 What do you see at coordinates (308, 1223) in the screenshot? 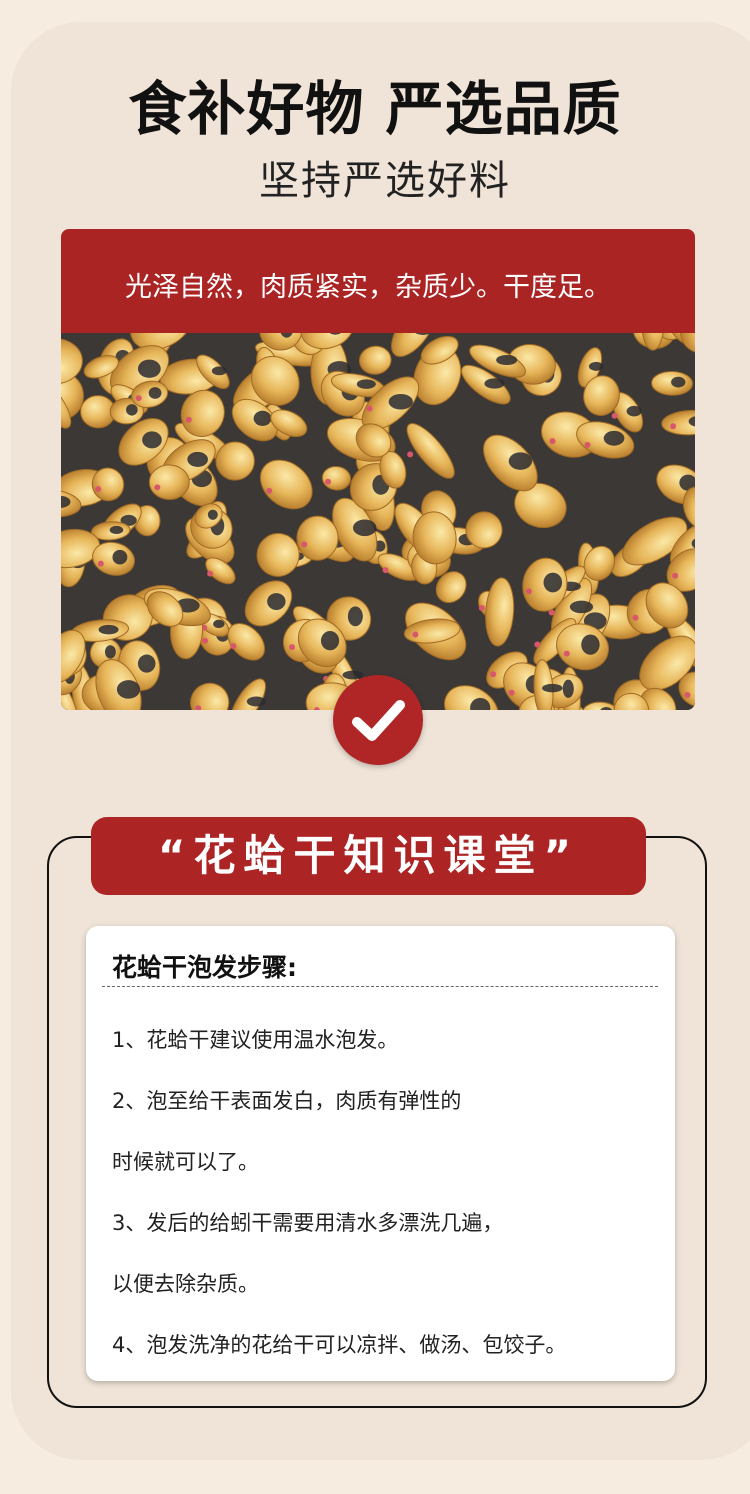
I see `step-line: 3、发后的给蚓干需要用清水多漂洗几遍，` at bounding box center [308, 1223].